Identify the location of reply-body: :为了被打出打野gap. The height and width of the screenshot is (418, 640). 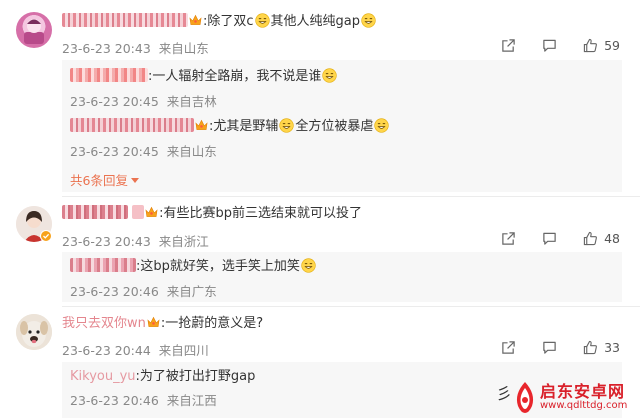
(195, 376).